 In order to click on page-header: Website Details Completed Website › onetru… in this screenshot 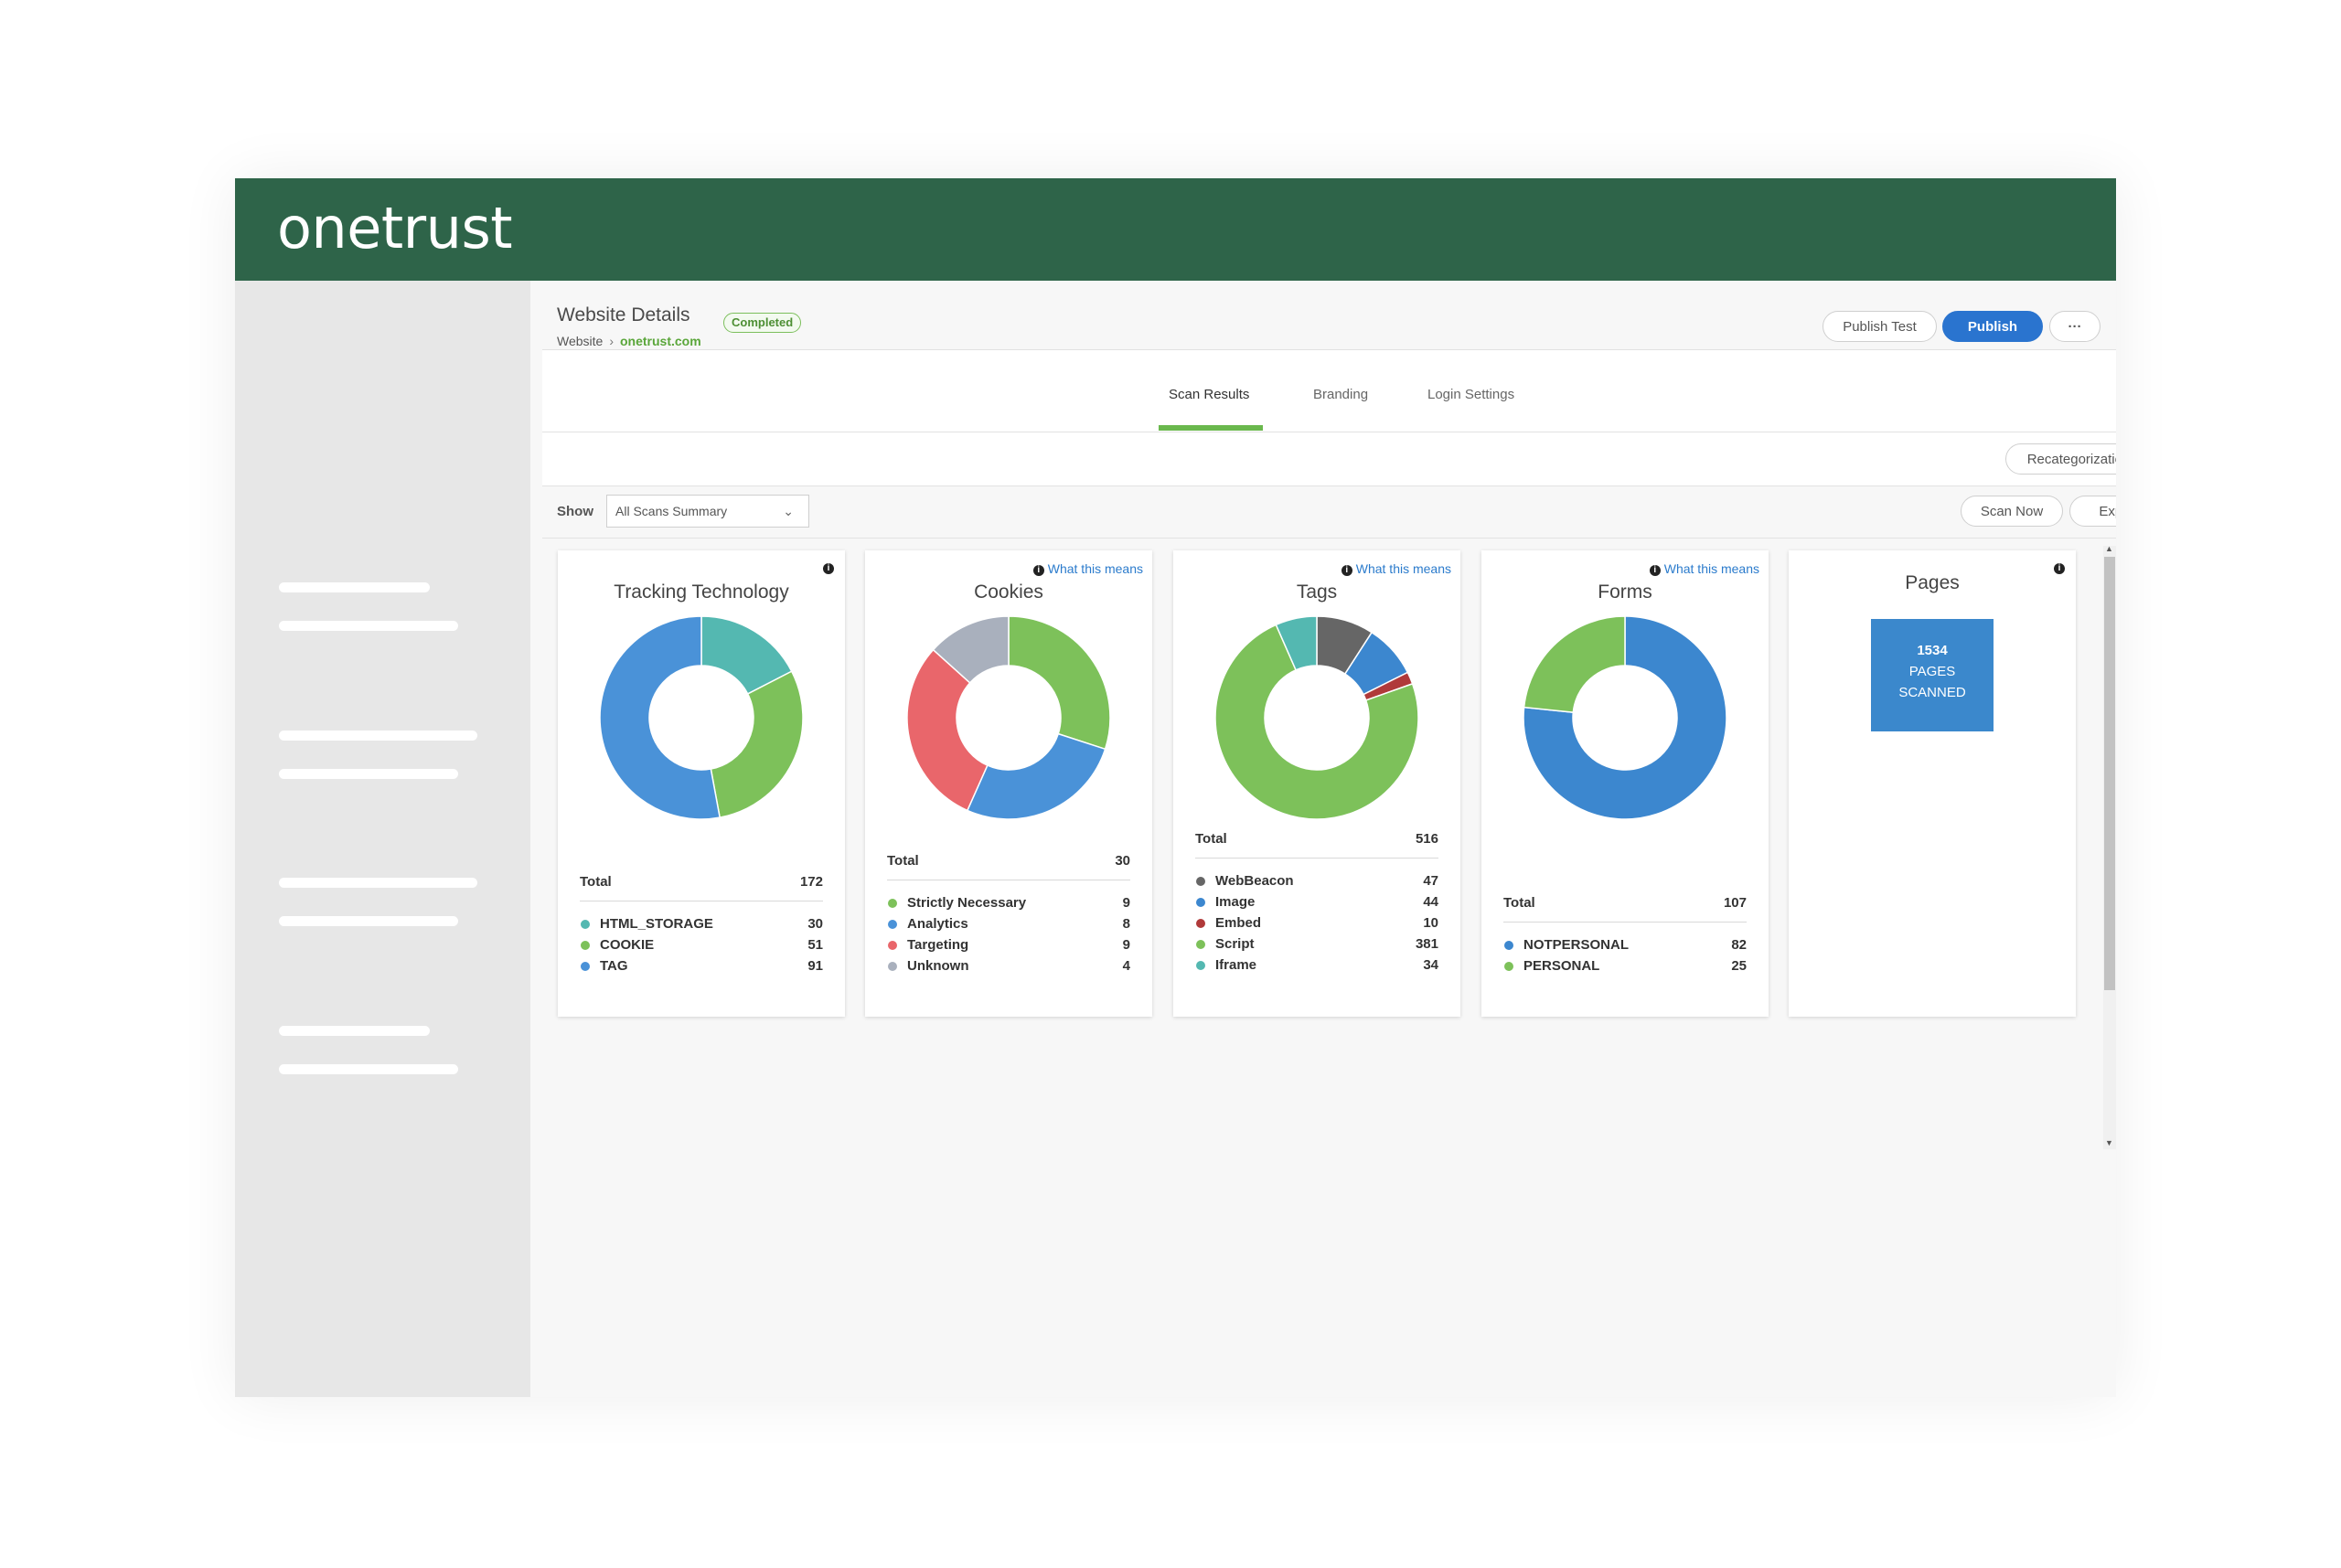, I will do `click(1329, 315)`.